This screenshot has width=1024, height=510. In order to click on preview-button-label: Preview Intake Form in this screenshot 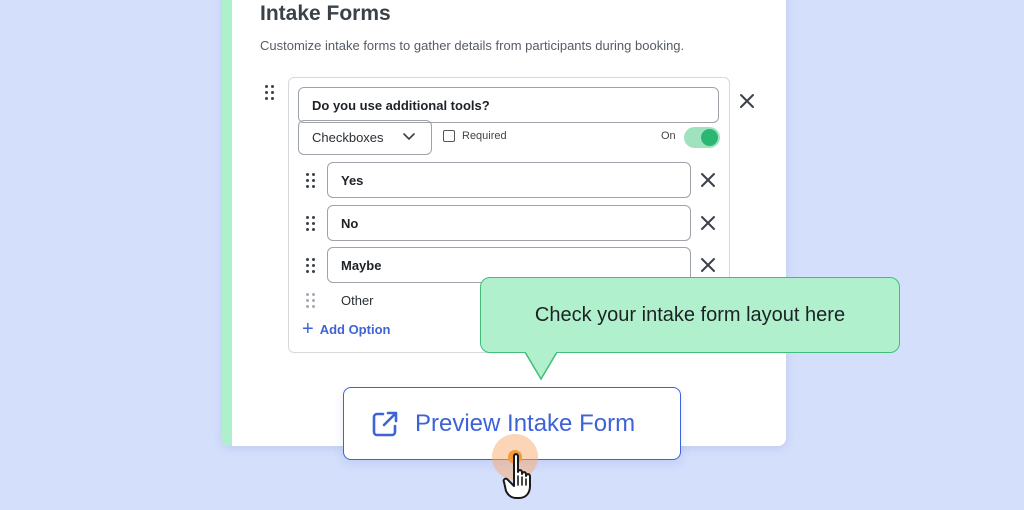, I will do `click(525, 423)`.